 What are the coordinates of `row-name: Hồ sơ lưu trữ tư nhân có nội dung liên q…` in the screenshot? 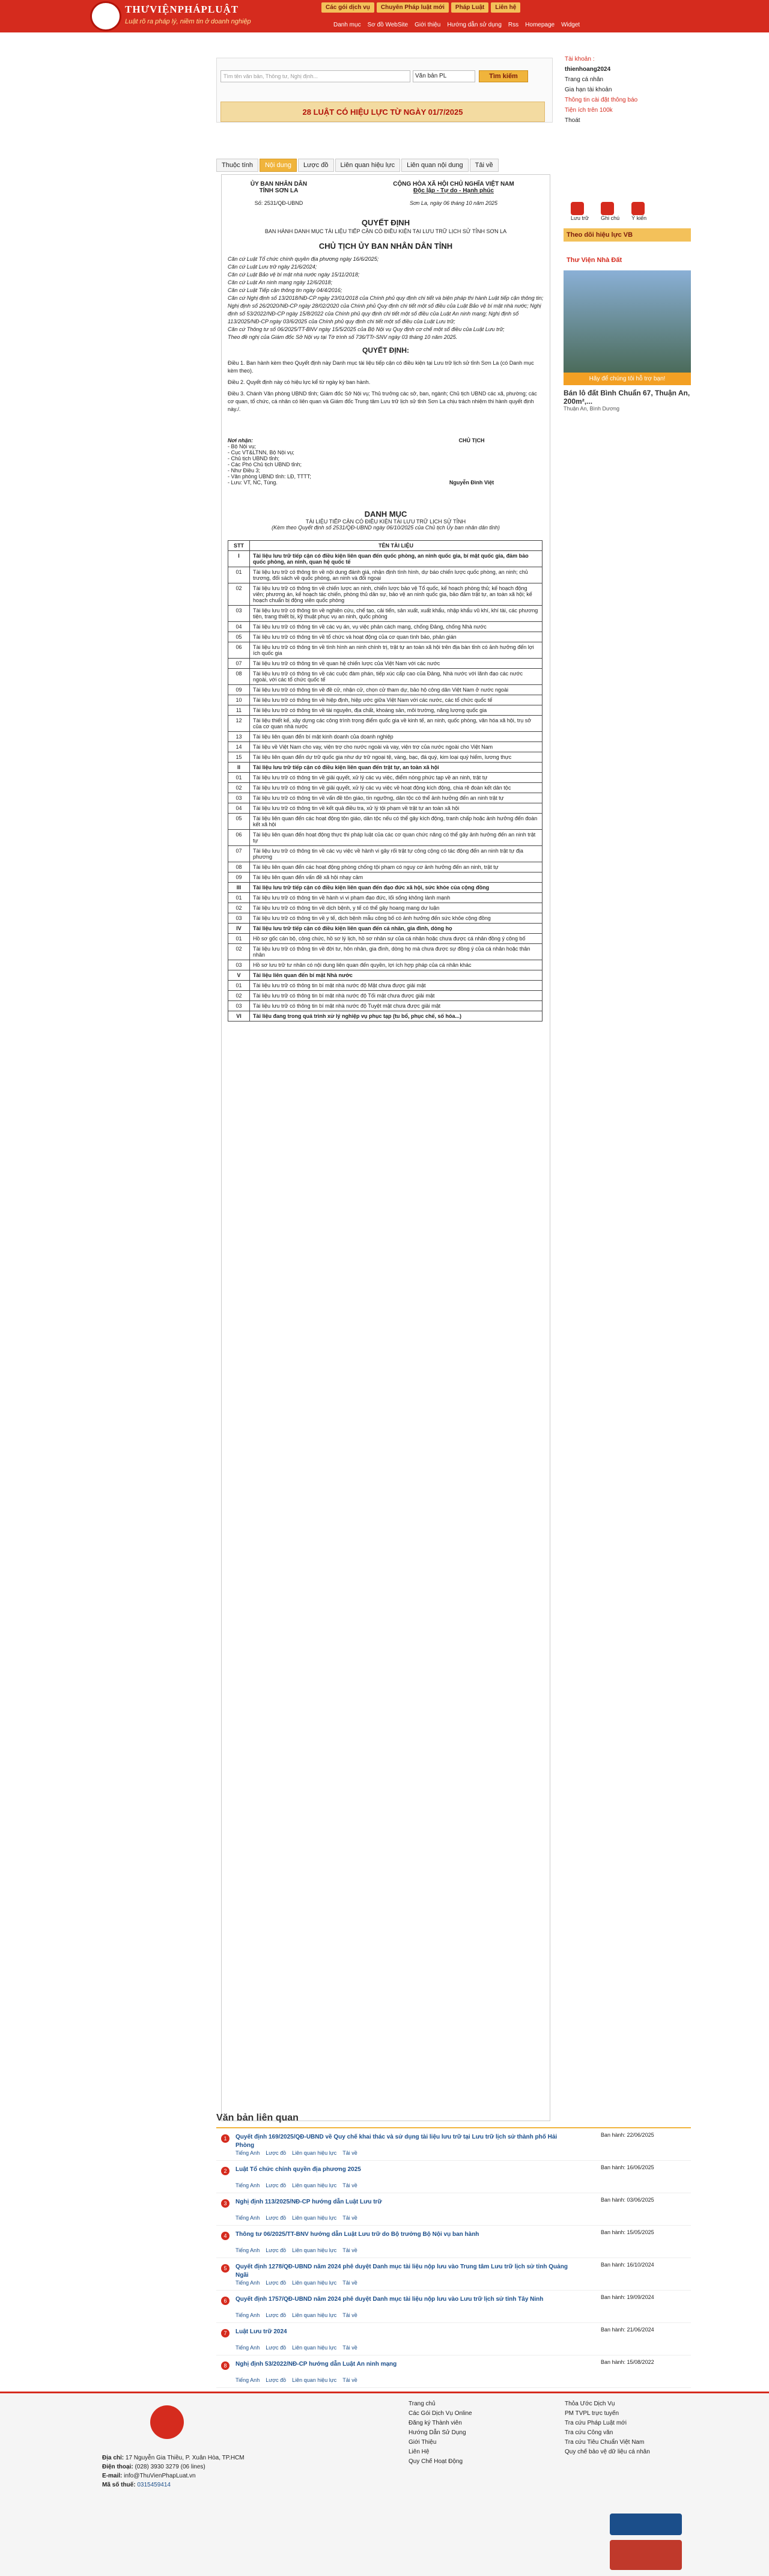 It's located at (396, 965).